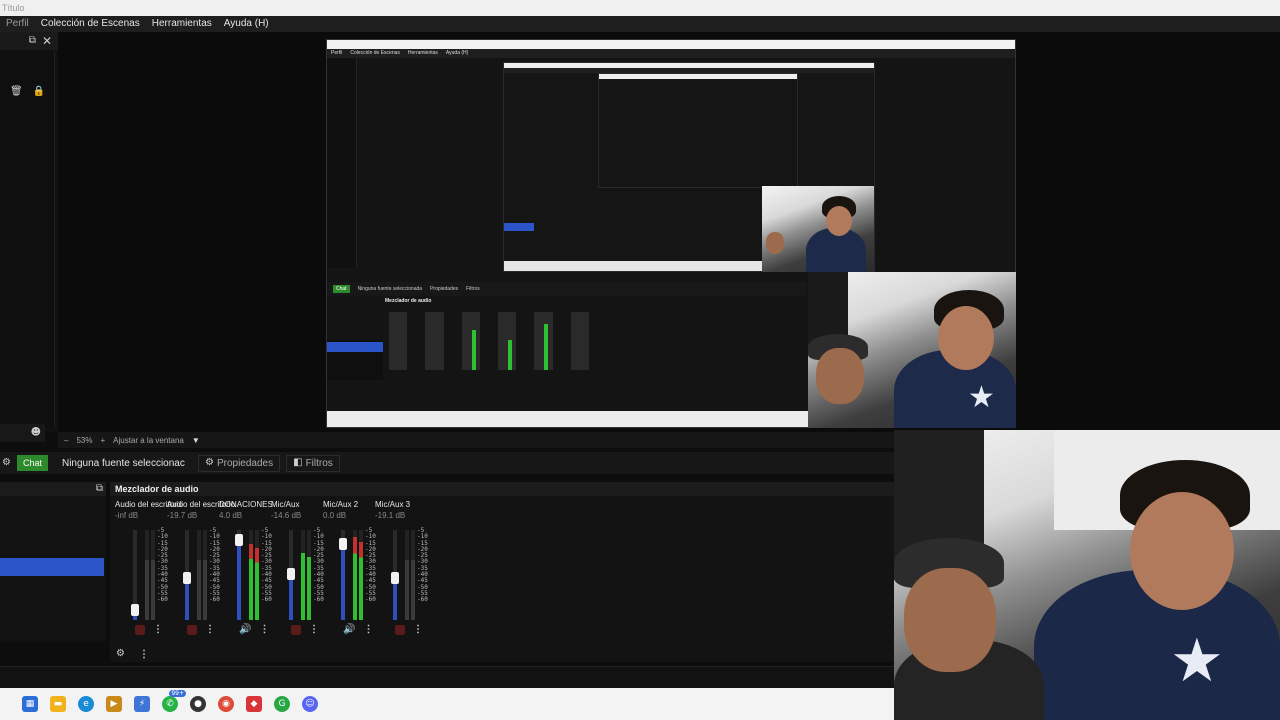 Image resolution: width=1280 pixels, height=720 pixels. What do you see at coordinates (447, 704) in the screenshot?
I see `windows-taskbar: ▦ ▬ e ▶ ⚡ ✆ 99+ ● ◉ ◆ G ☺` at bounding box center [447, 704].